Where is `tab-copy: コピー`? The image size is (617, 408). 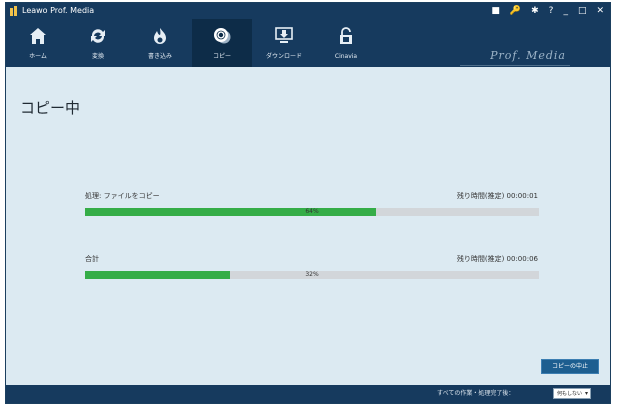 tab-copy: コピー is located at coordinates (222, 43).